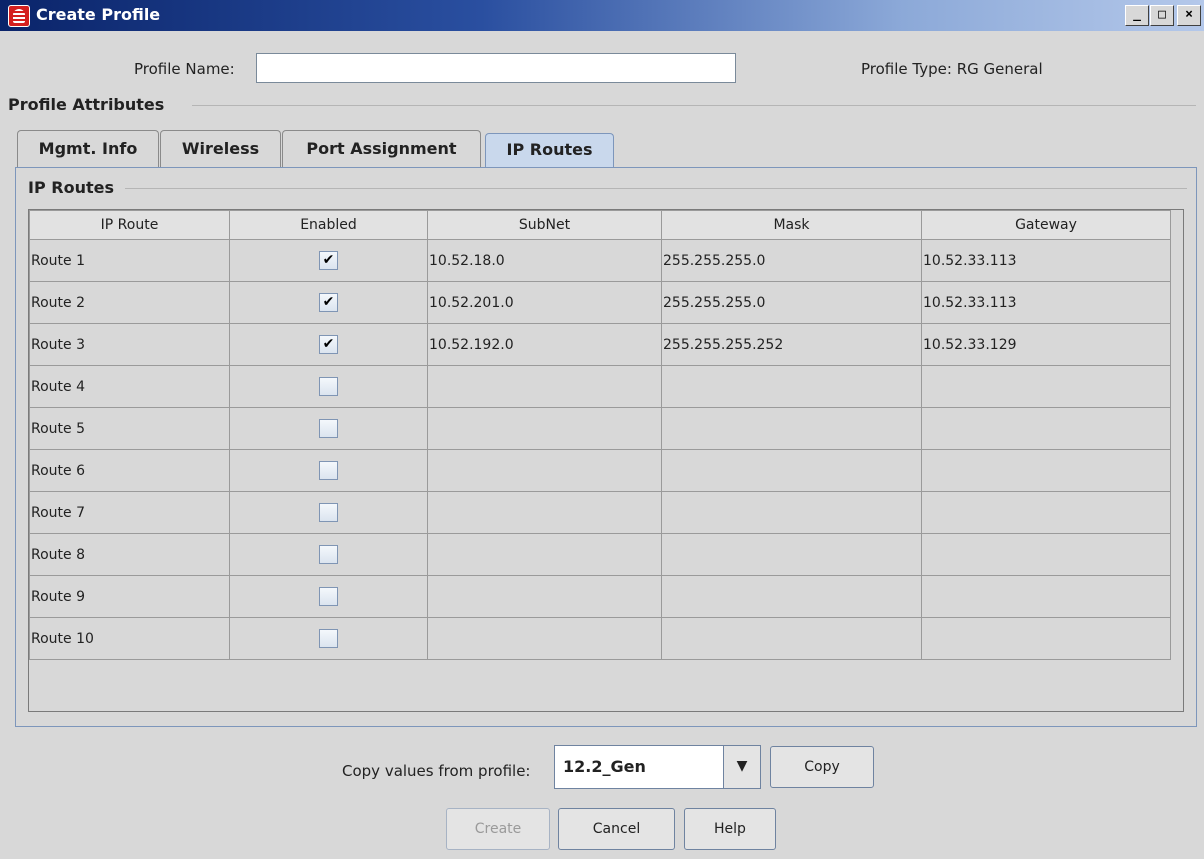 This screenshot has height=859, width=1204. I want to click on gateway-cell: 10.52.33.129, so click(1046, 344).